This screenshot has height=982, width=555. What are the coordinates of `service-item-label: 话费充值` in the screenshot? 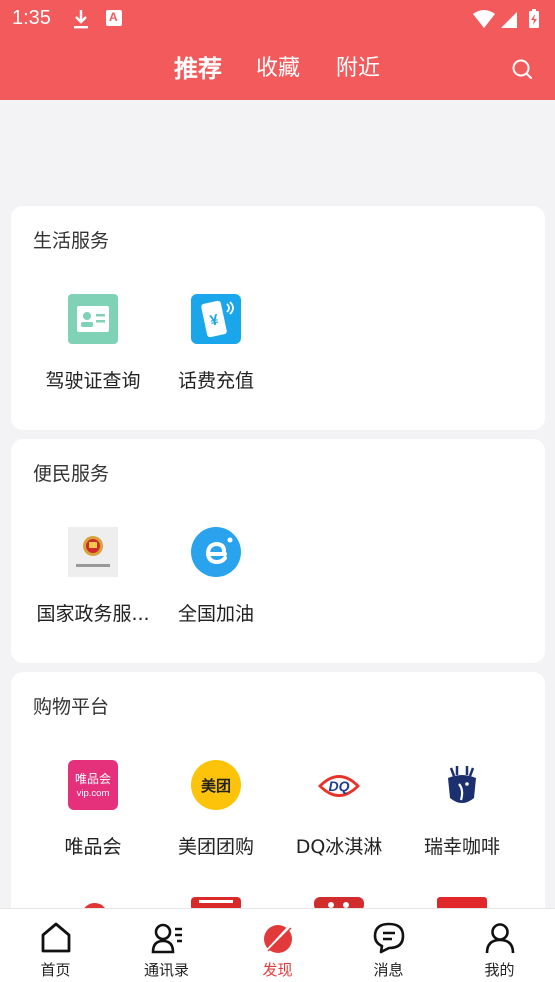 It's located at (215, 381).